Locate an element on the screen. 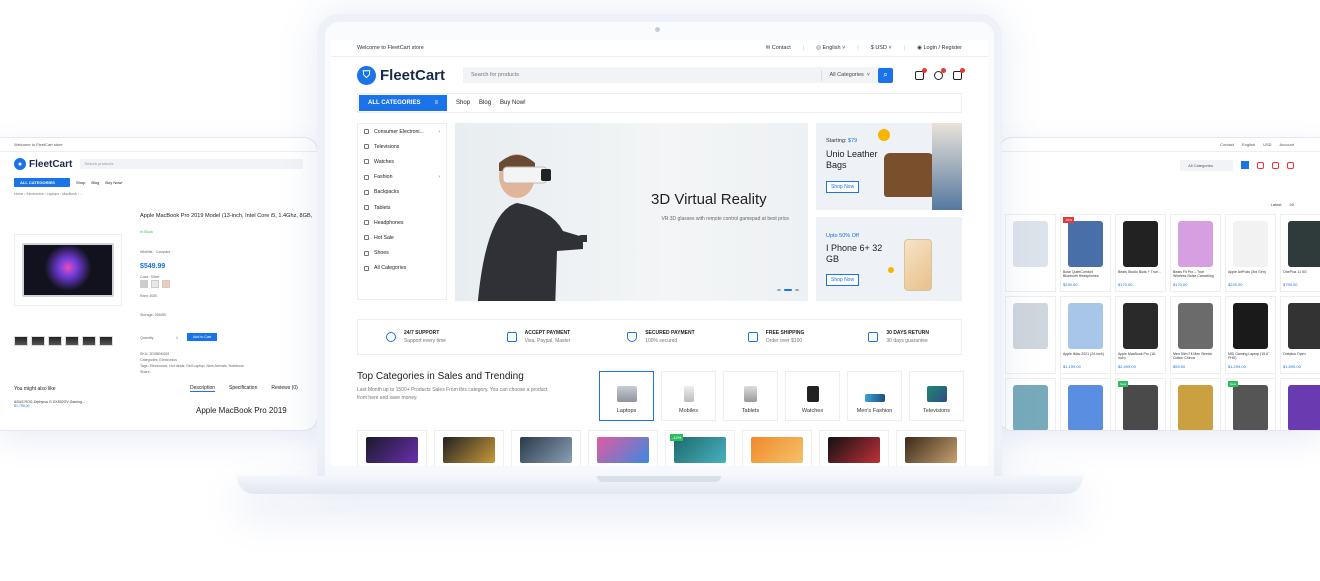 This screenshot has height=581, width=1320. product-card: OnePlus 11 5G $799.00 is located at coordinates (1300, 253).